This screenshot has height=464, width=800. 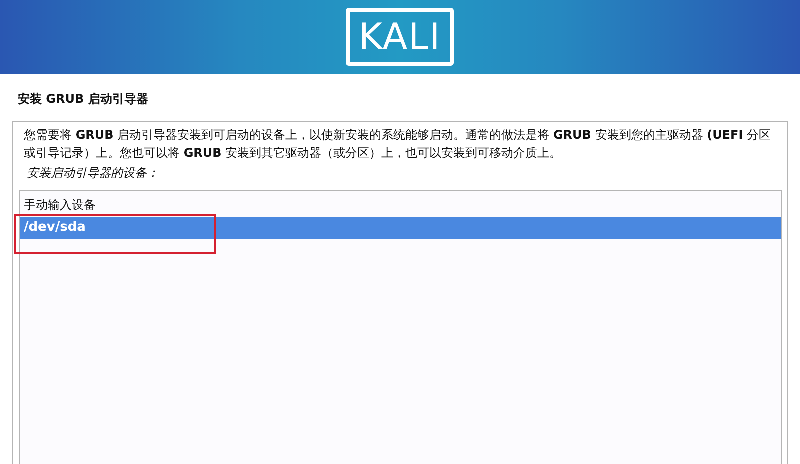 I want to click on device-item: 手动输入设备, so click(x=400, y=205).